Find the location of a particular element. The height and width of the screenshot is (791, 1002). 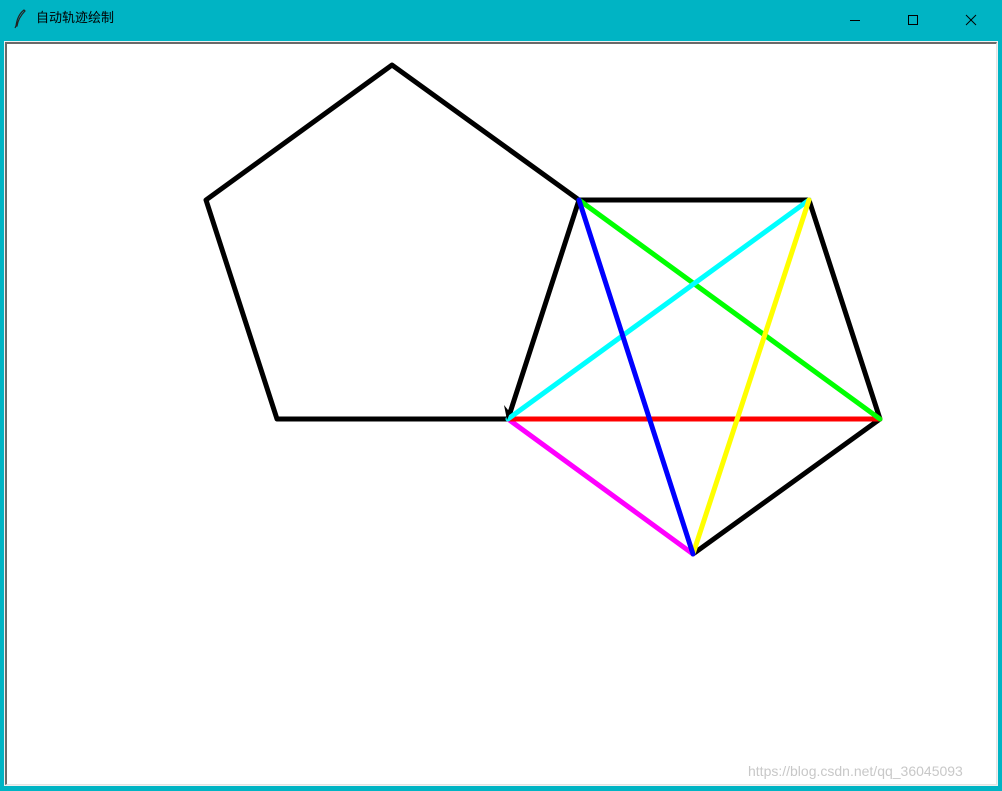

line-cyan is located at coordinates (658, 309).